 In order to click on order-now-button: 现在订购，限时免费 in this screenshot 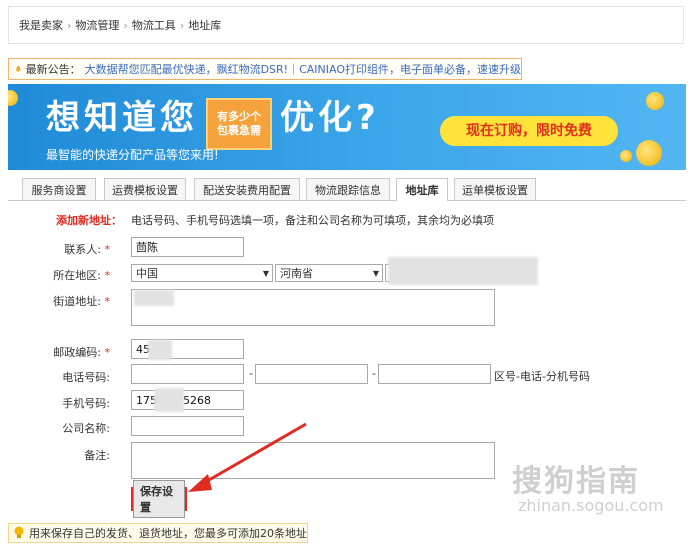, I will do `click(529, 131)`.